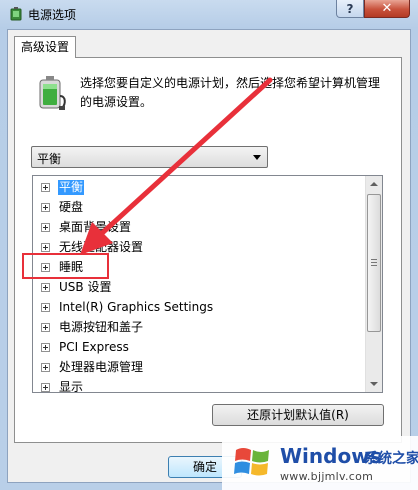  What do you see at coordinates (45, 47) in the screenshot?
I see `tab-advanced-settings: 高级设置` at bounding box center [45, 47].